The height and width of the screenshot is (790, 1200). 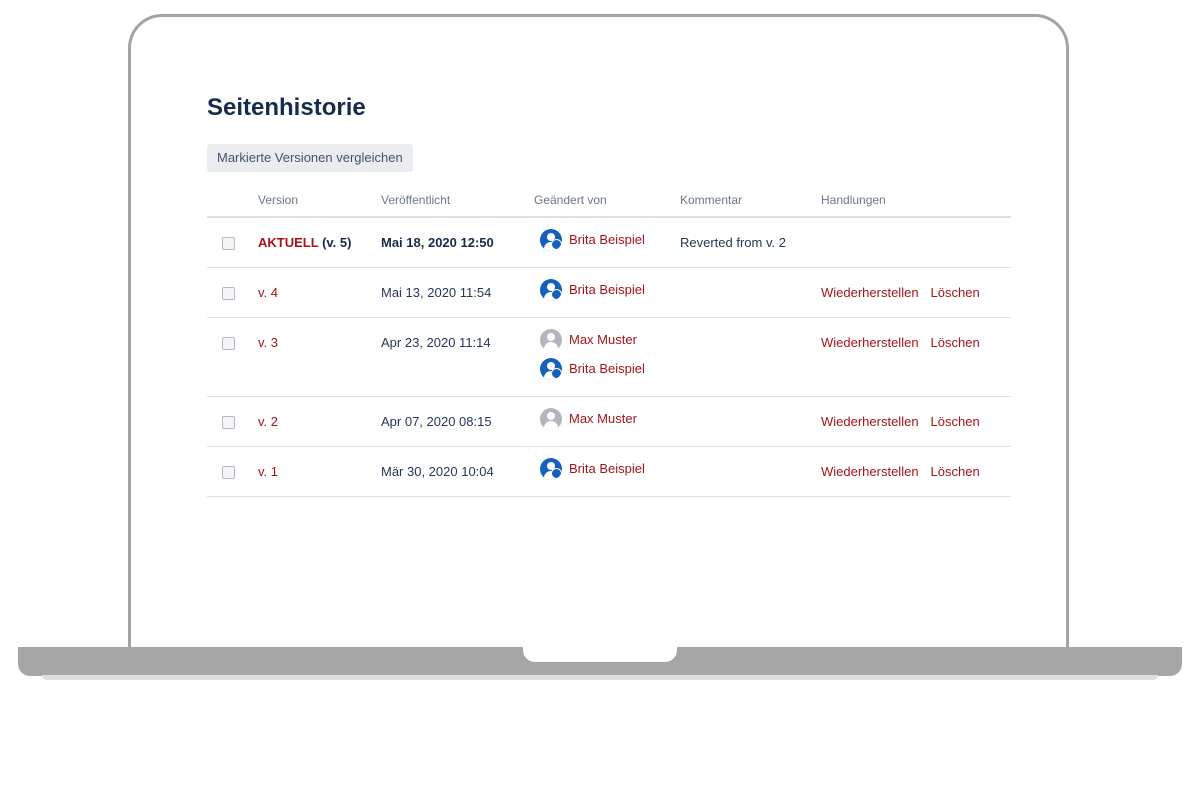 I want to click on header-select, so click(x=232, y=201).